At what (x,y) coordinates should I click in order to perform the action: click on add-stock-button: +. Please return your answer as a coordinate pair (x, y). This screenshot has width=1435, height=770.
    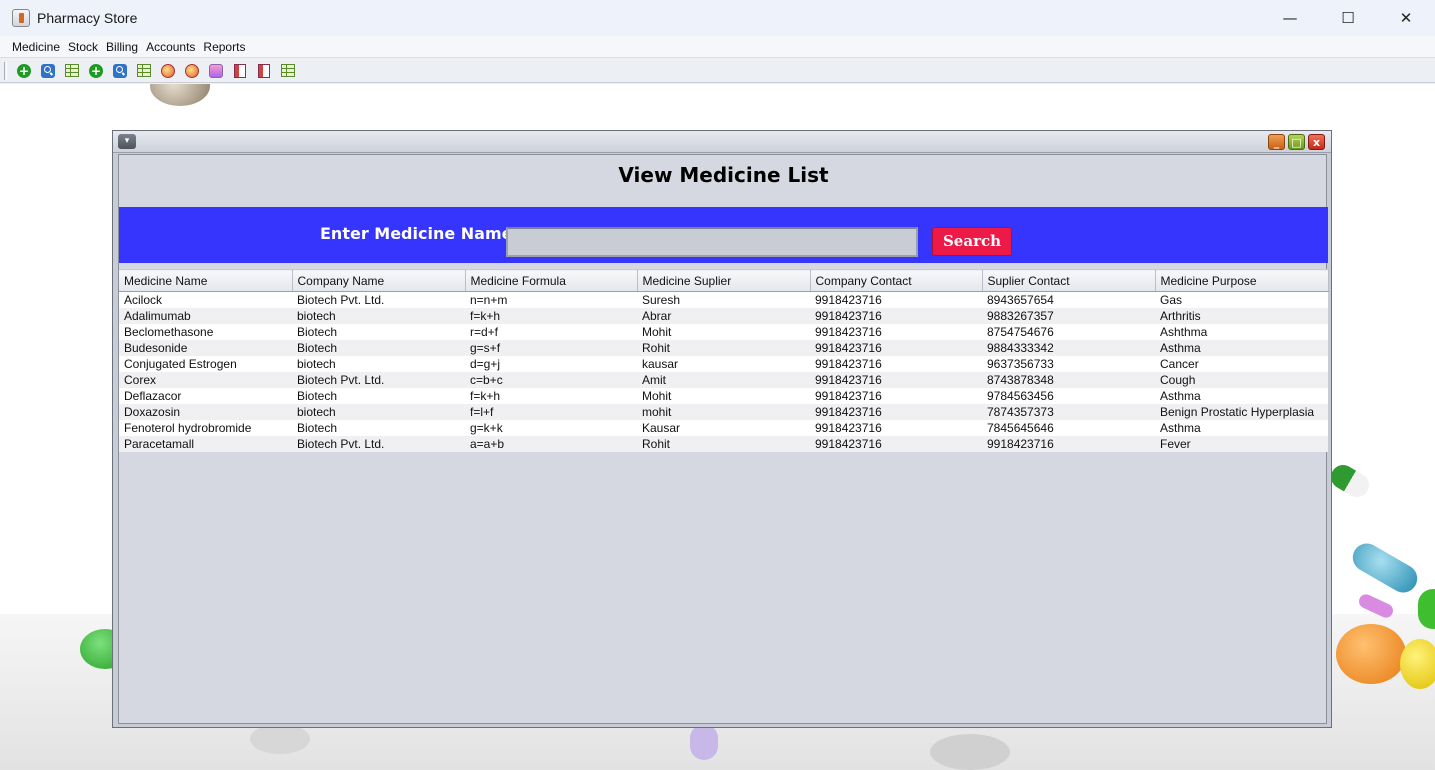
    Looking at the image, I should click on (96, 71).